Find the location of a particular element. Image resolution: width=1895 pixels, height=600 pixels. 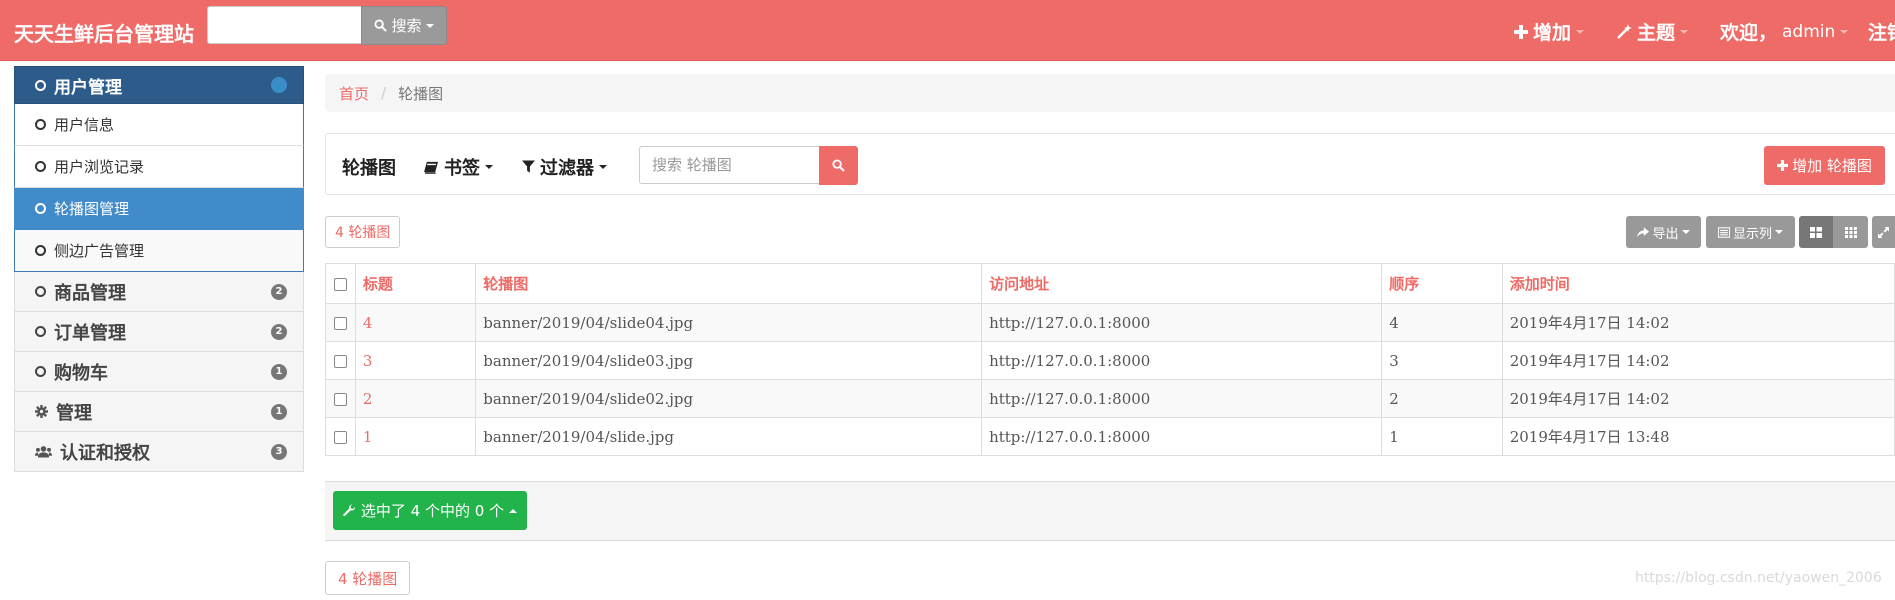

sidebar-item-label: 用户浏览记录 is located at coordinates (99, 167).